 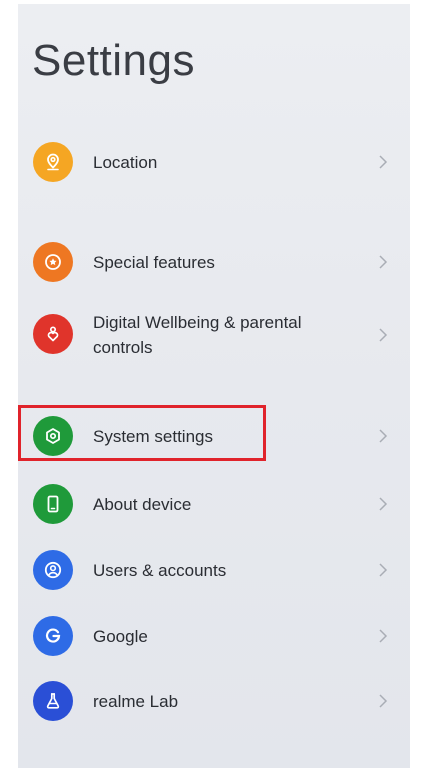 I want to click on settings-item-users-accounts: Users & accounts, so click(x=214, y=570).